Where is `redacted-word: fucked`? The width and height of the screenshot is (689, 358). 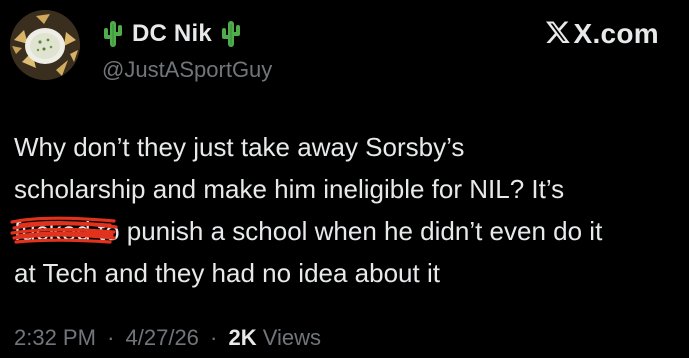
redacted-word: fucked is located at coordinates (64, 231).